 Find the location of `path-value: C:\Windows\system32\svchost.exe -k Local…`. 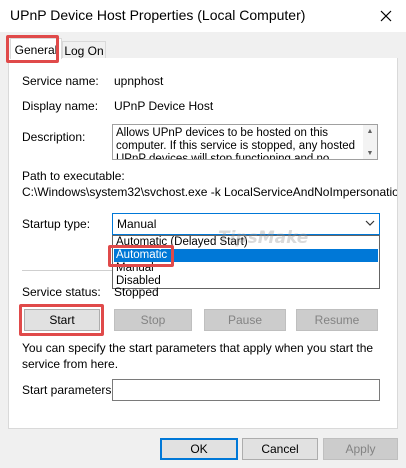

path-value: C:\Windows\system32\svchost.exe -k Local… is located at coordinates (209, 192).